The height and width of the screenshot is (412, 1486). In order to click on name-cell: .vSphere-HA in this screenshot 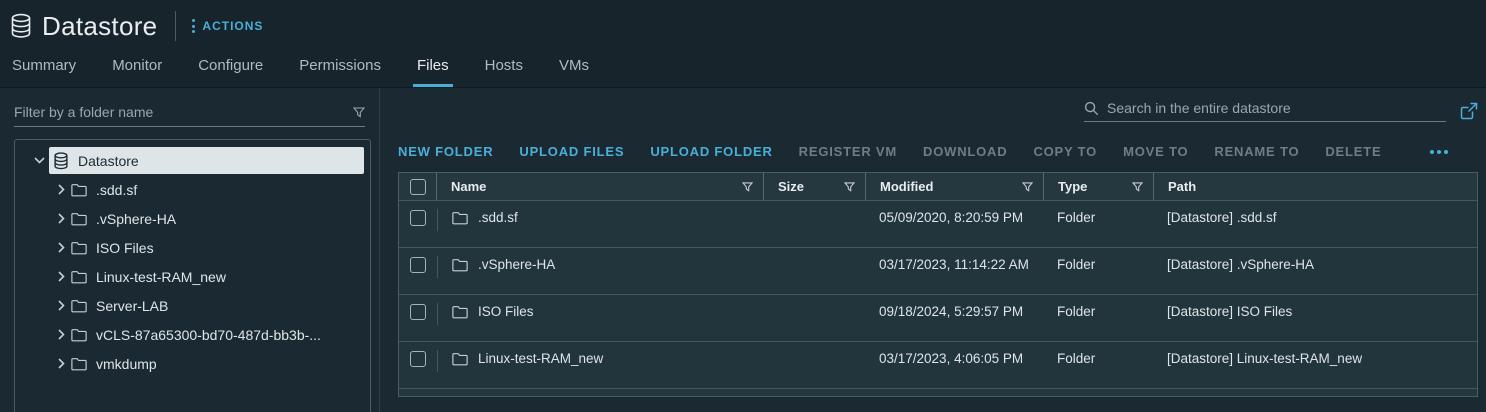, I will do `click(600, 265)`.